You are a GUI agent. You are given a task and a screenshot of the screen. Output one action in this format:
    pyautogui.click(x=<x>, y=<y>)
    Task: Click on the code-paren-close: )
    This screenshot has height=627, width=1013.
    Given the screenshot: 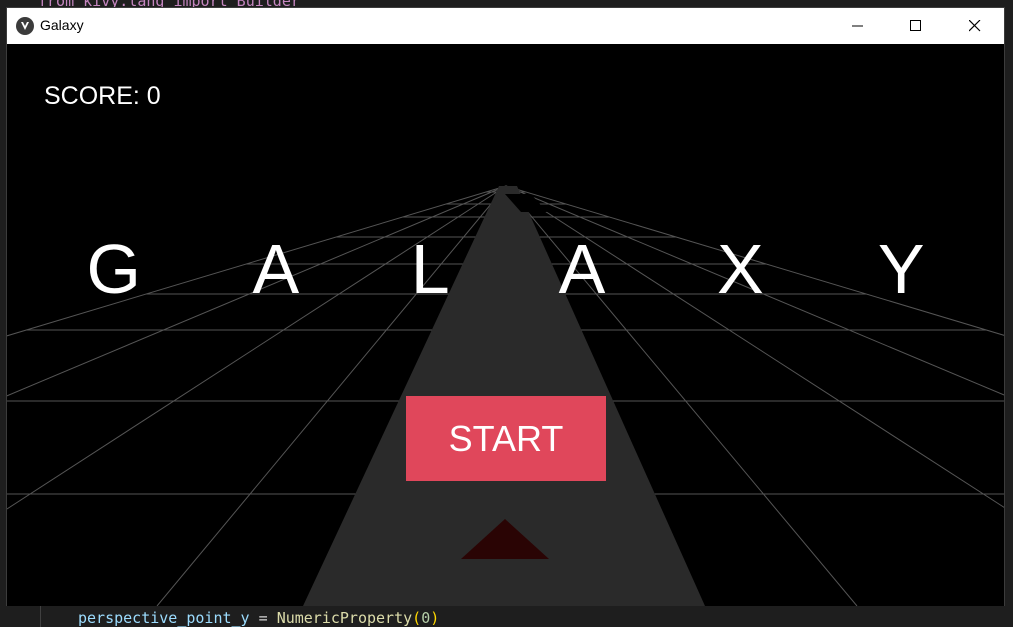 What is the action you would take?
    pyautogui.click(x=435, y=618)
    